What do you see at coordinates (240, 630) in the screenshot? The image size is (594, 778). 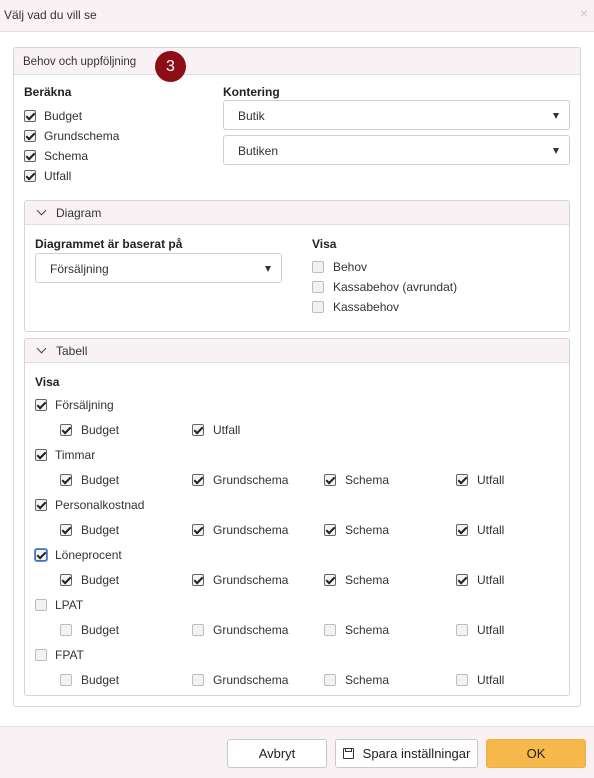 I see `tabell-lpat-grundschema: Grundschema` at bounding box center [240, 630].